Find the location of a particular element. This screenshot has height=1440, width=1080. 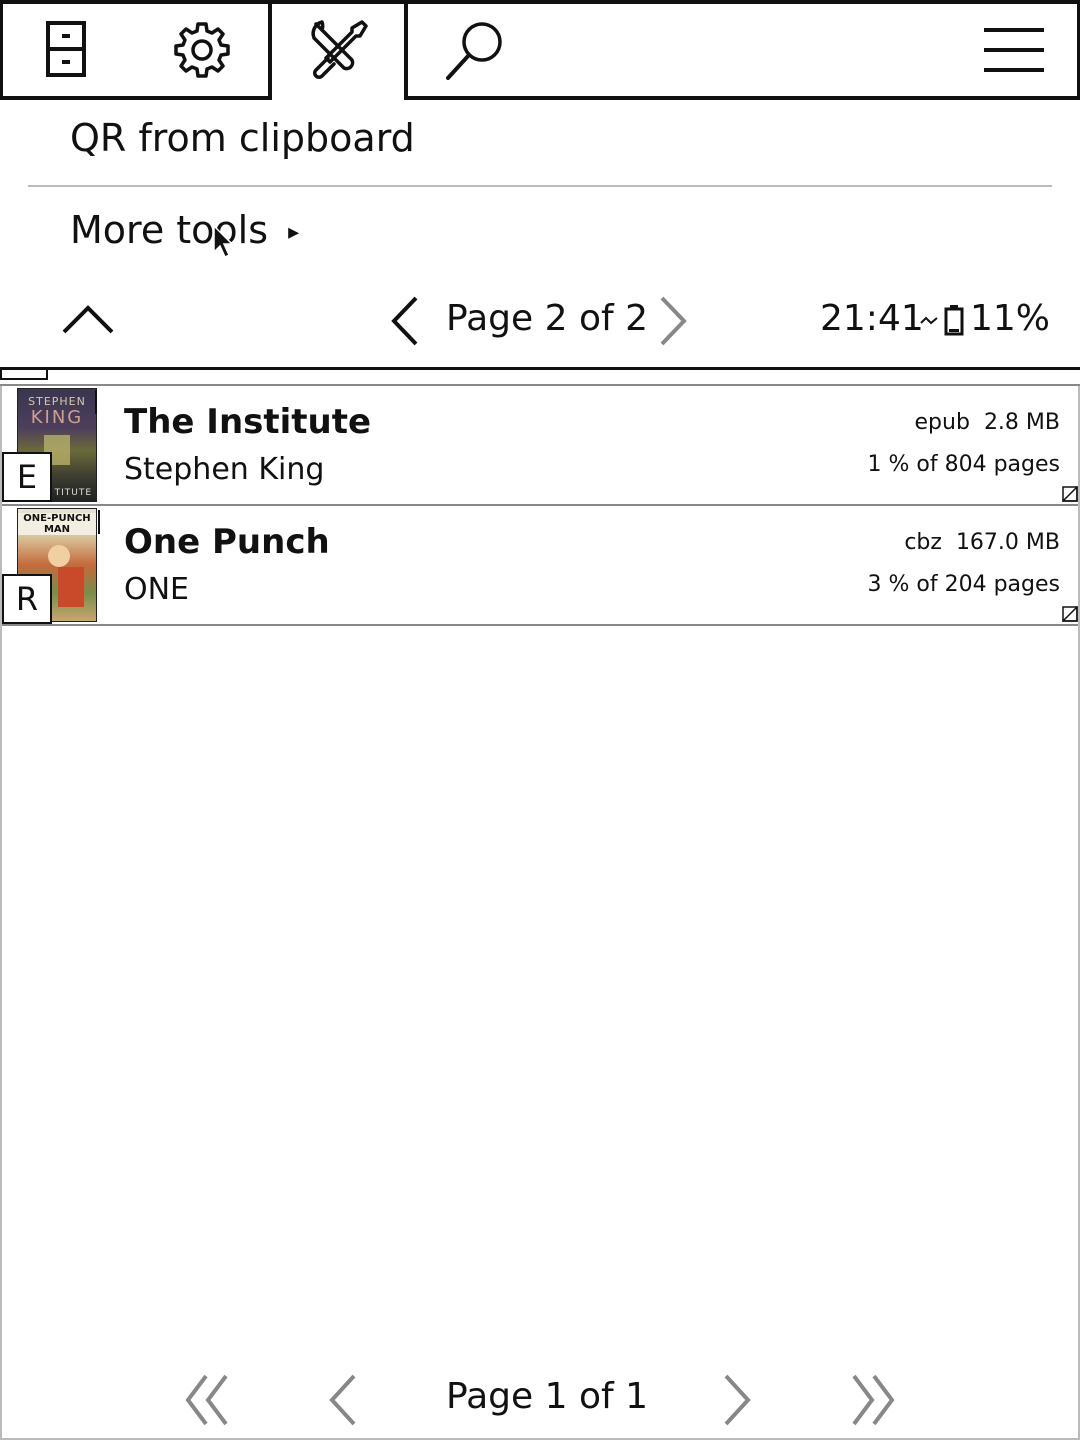

list-left-border is located at coordinates (1, 913).